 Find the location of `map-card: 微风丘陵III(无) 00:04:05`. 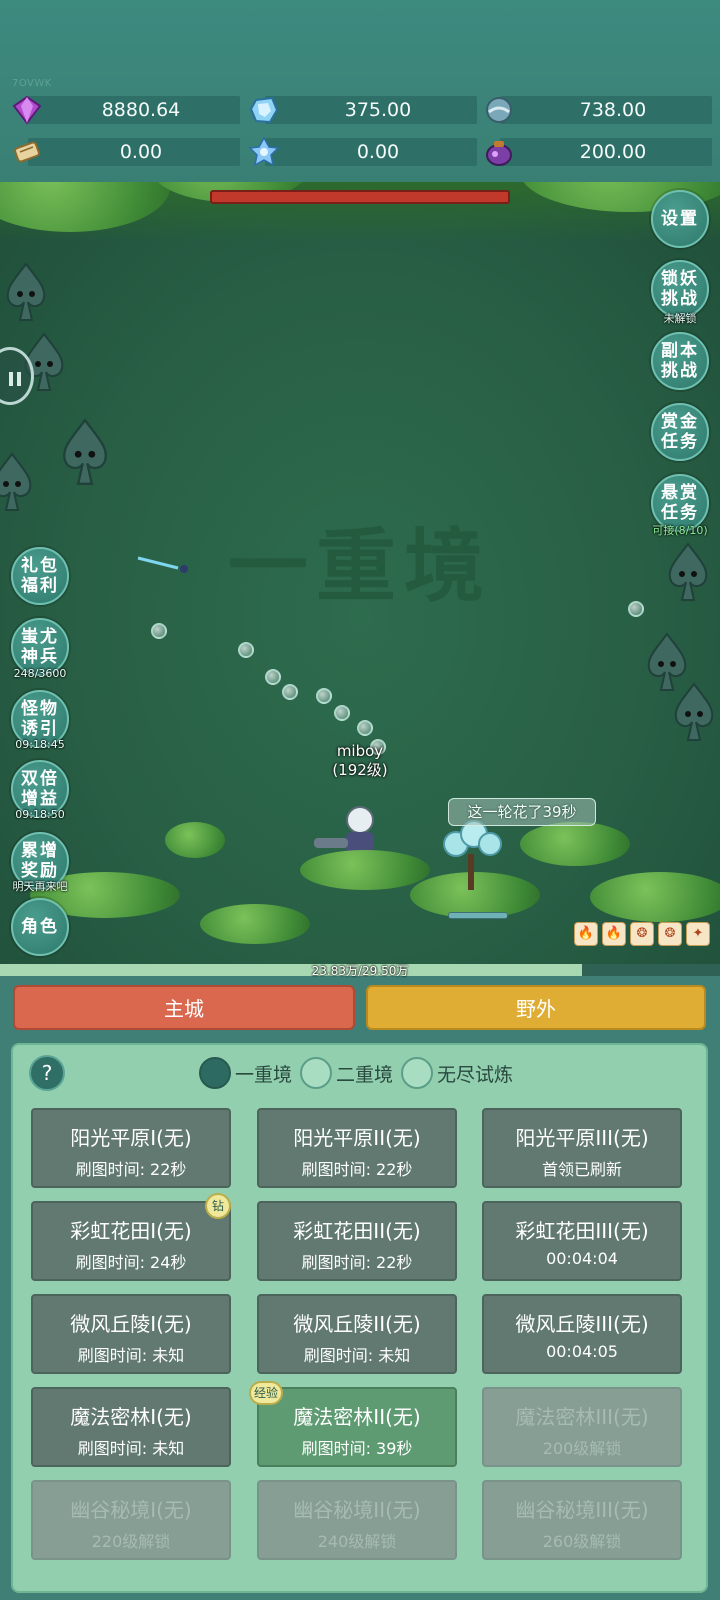

map-card: 微风丘陵III(无) 00:04:05 is located at coordinates (582, 1334).